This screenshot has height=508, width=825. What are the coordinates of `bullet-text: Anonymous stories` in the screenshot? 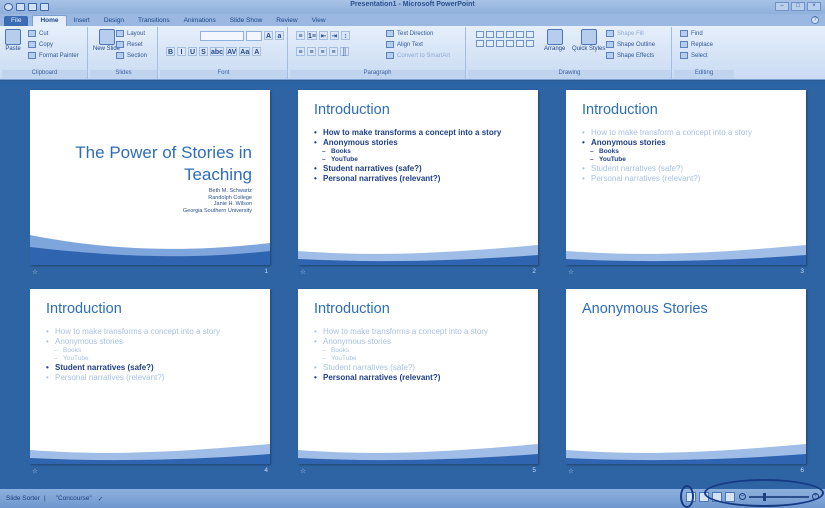 It's located at (357, 341).